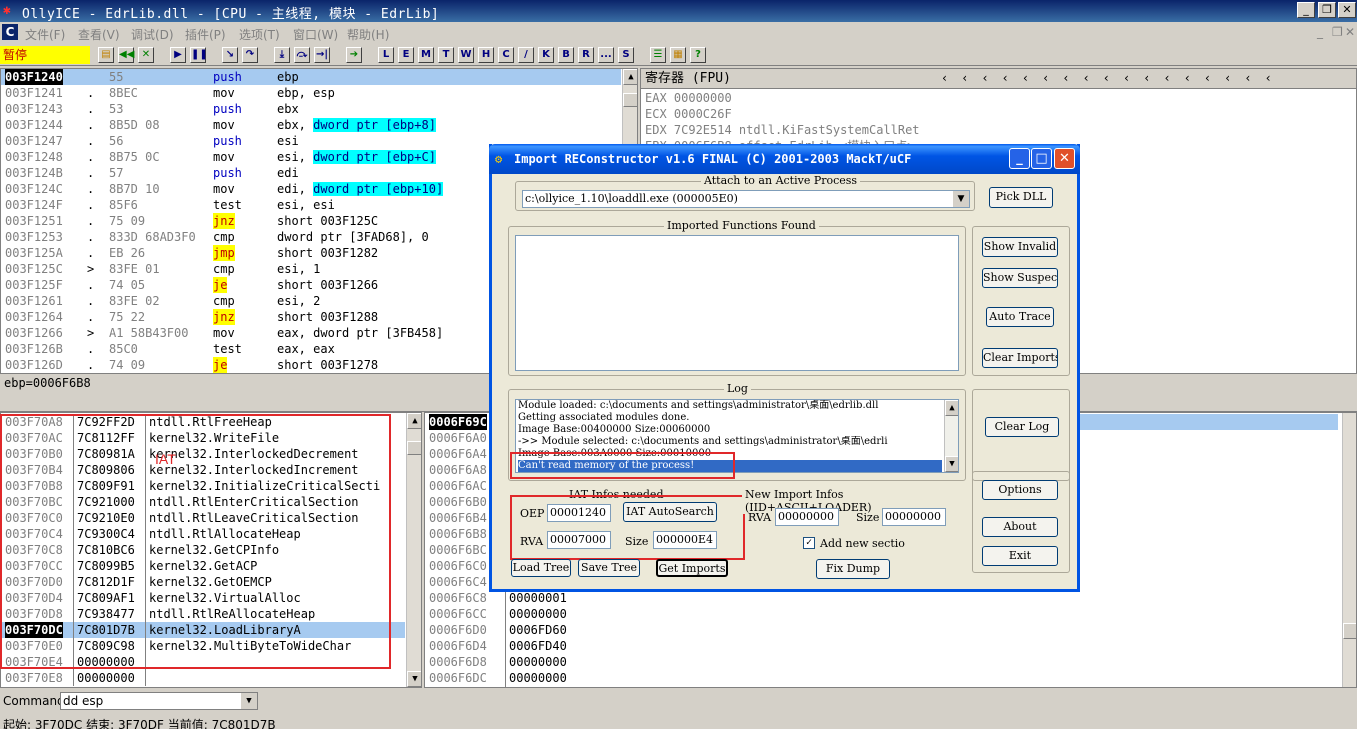  I want to click on toolbar-h-button: H, so click(486, 55).